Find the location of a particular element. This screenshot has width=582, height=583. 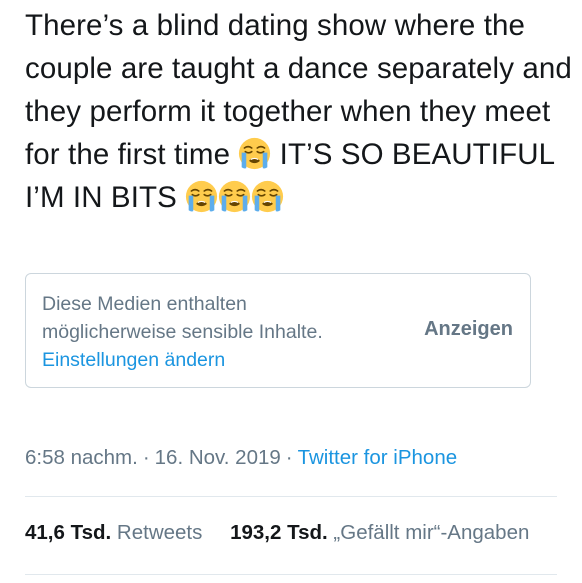

retweets-count: 41,6 Tsd. is located at coordinates (68, 532).